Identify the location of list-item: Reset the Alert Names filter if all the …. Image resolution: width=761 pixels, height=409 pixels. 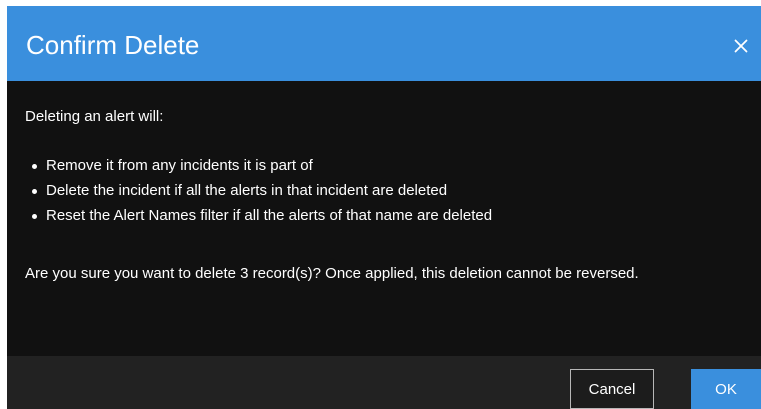
(384, 217).